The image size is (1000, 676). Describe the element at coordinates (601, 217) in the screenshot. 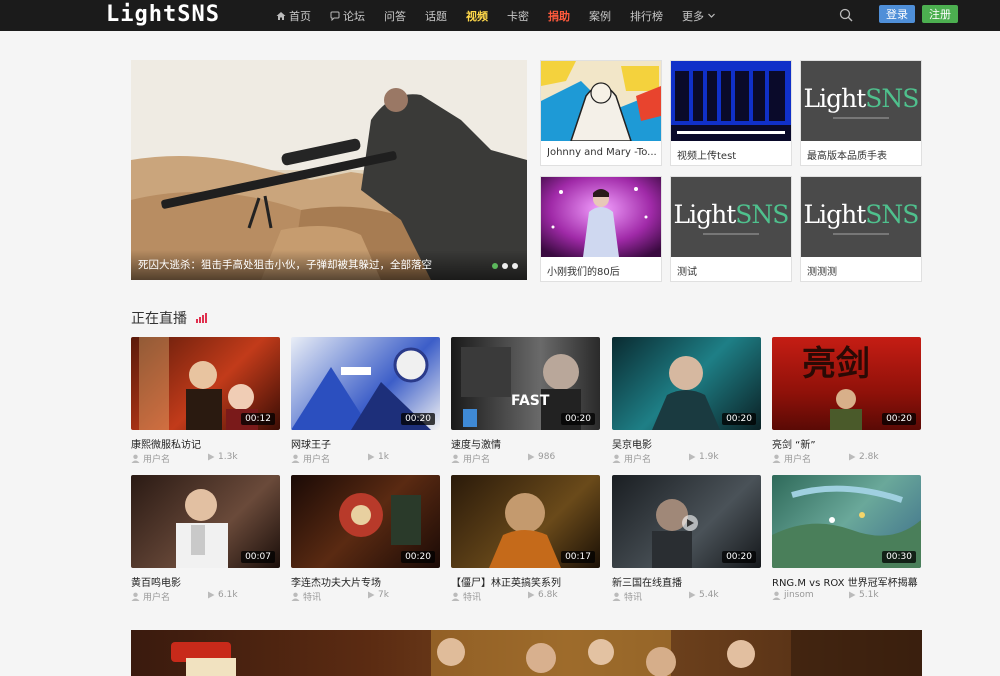

I see `card-thumbnail` at that location.